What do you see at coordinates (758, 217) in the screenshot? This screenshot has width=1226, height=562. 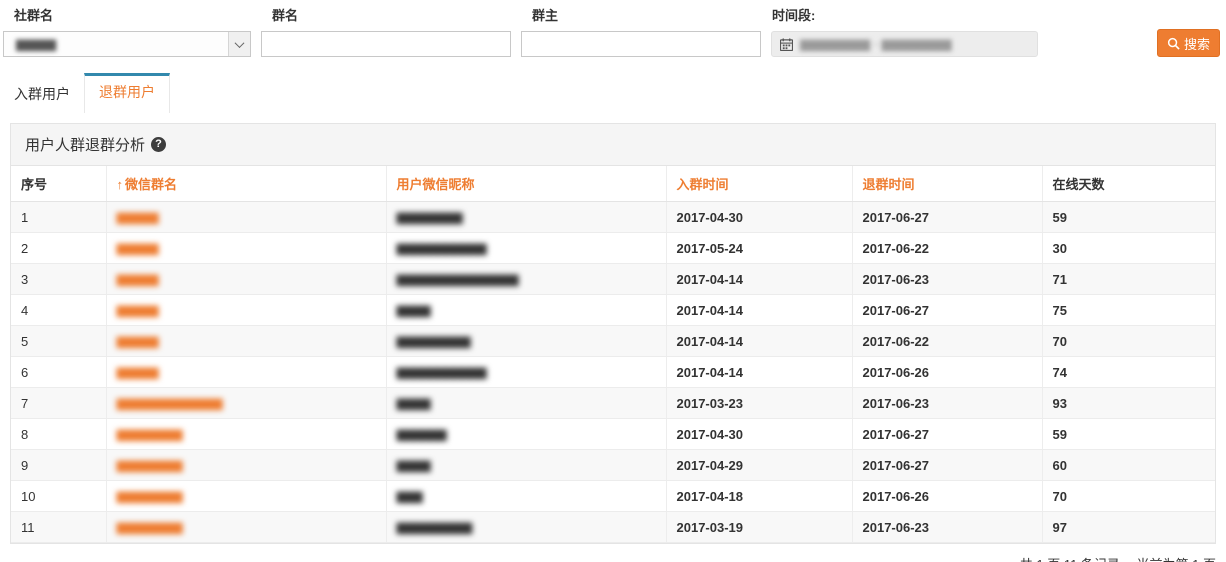 I see `join-date-cell: 2017-04-30` at bounding box center [758, 217].